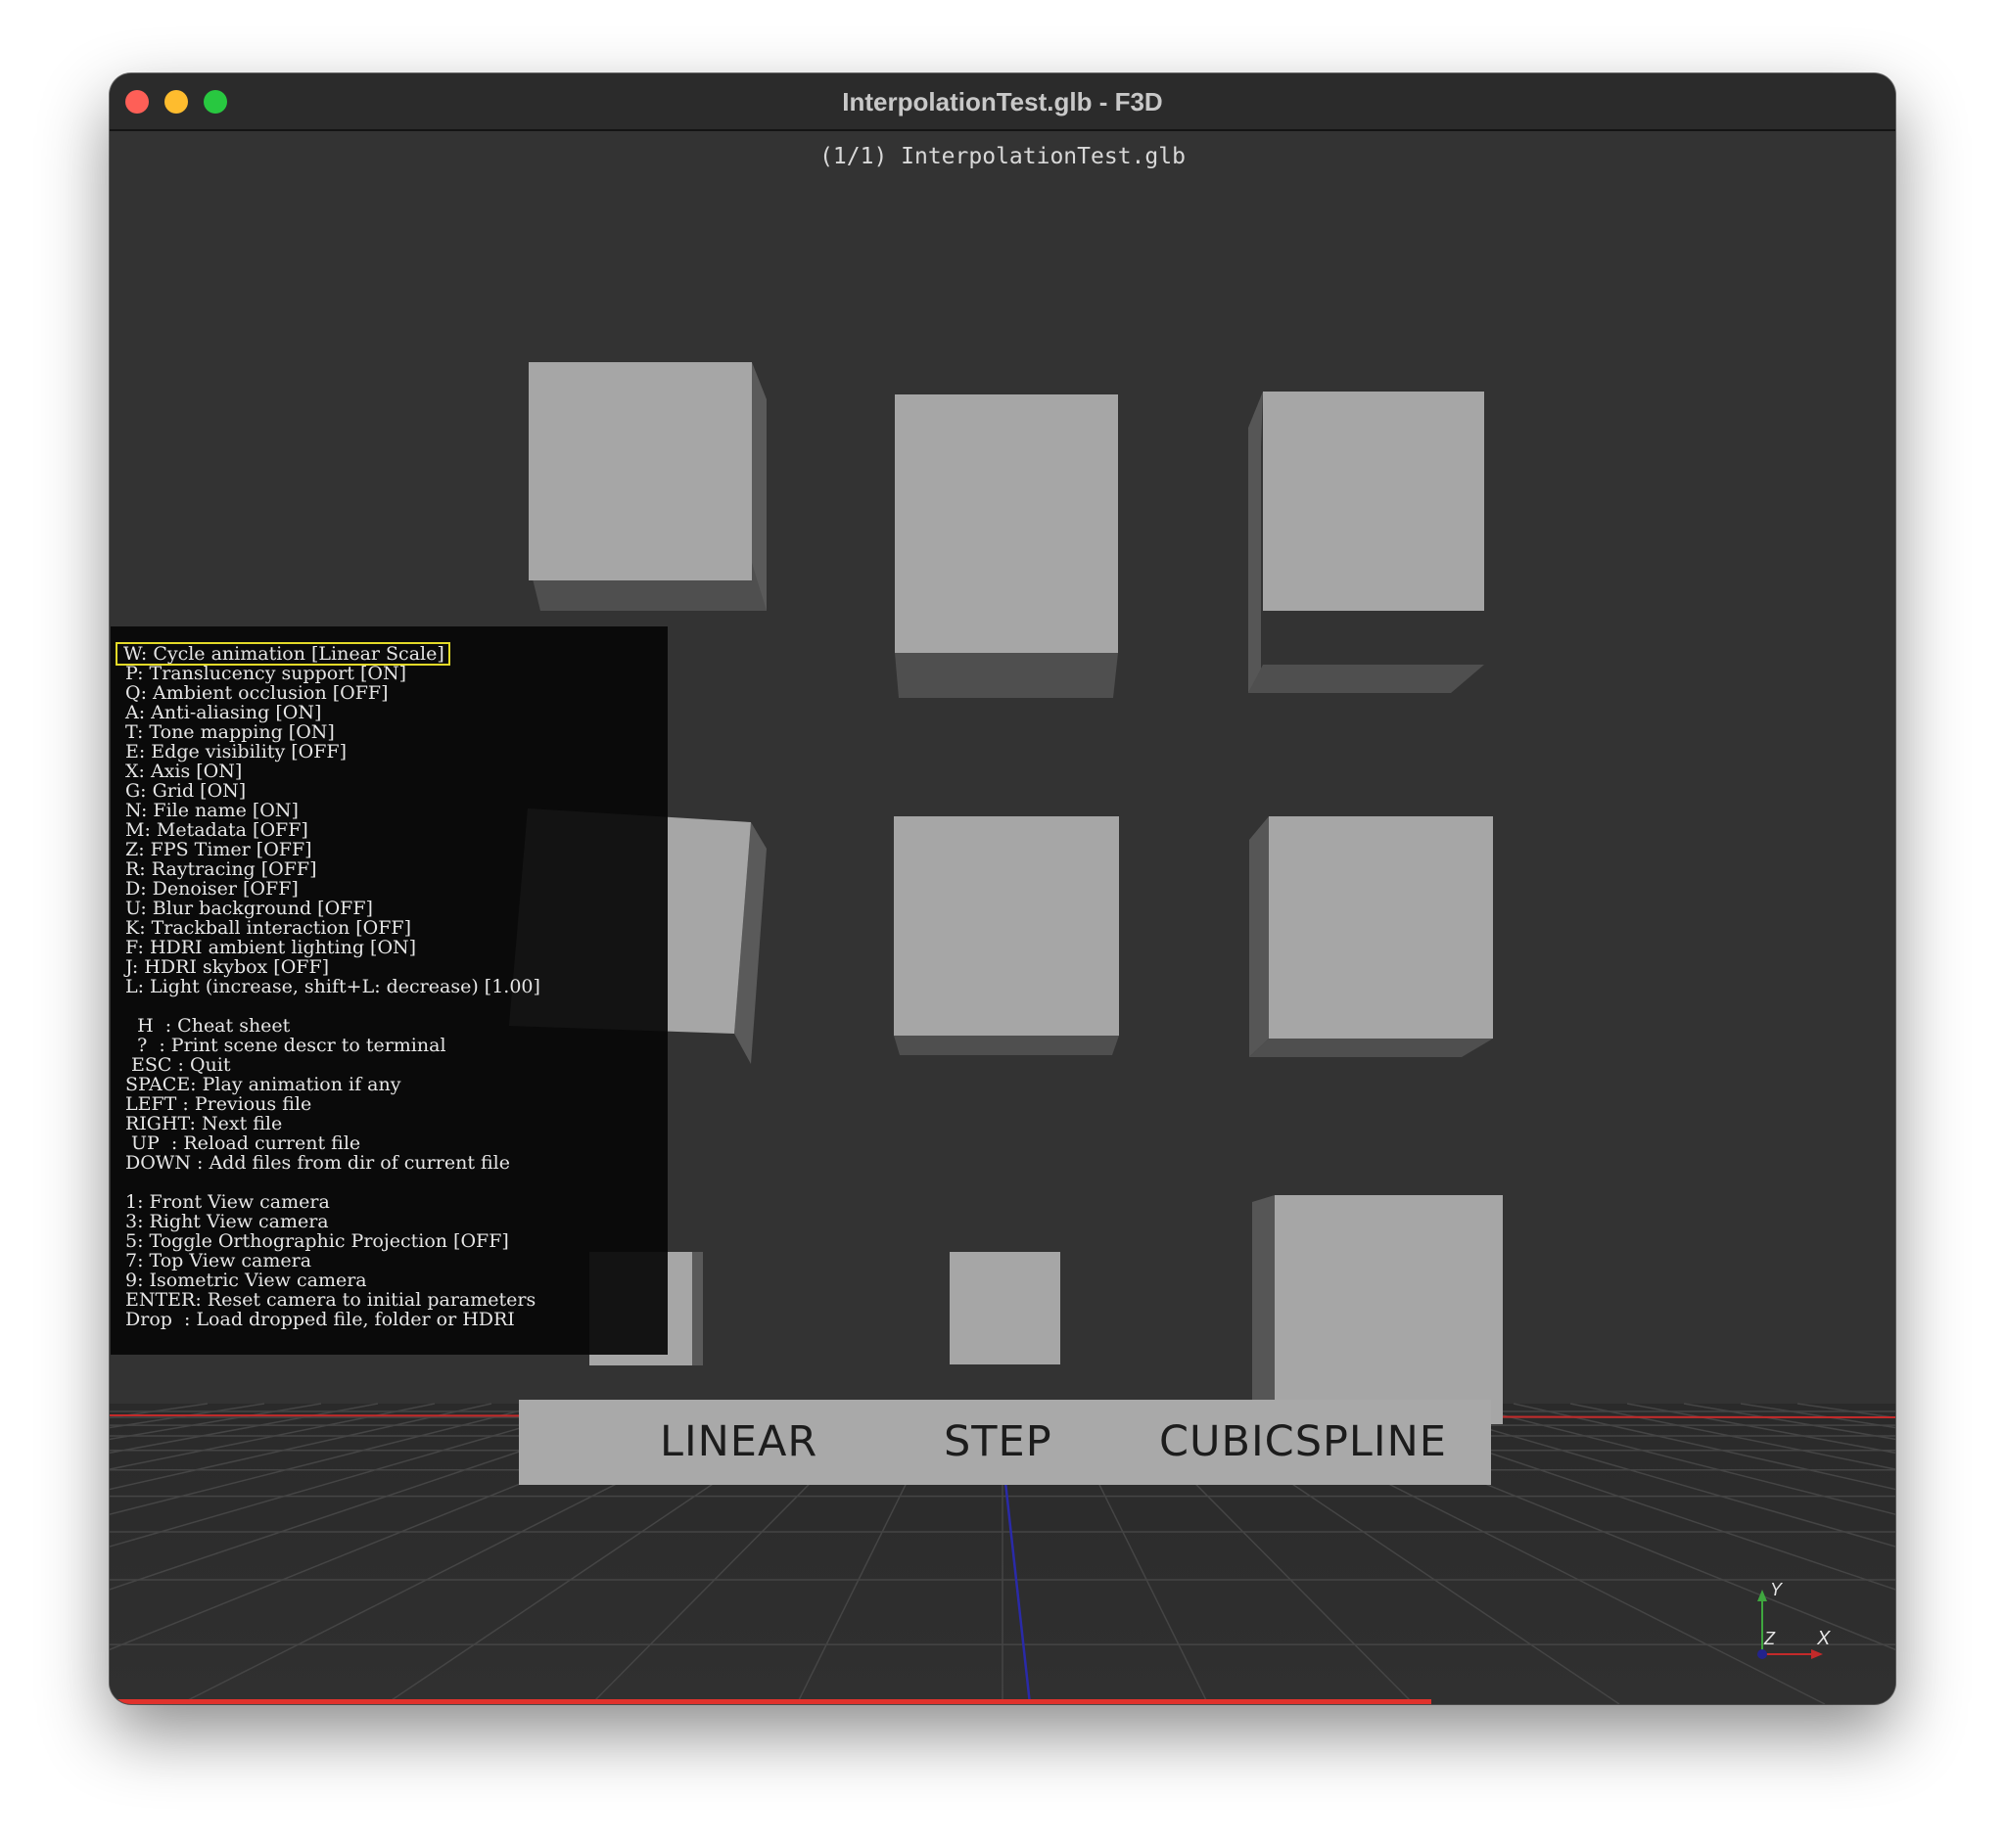 This screenshot has height=1848, width=2005. Describe the element at coordinates (317, 1241) in the screenshot. I see `cheat-sheet-camera: 5: Toggle Orthographic Projection [OFF]` at that location.